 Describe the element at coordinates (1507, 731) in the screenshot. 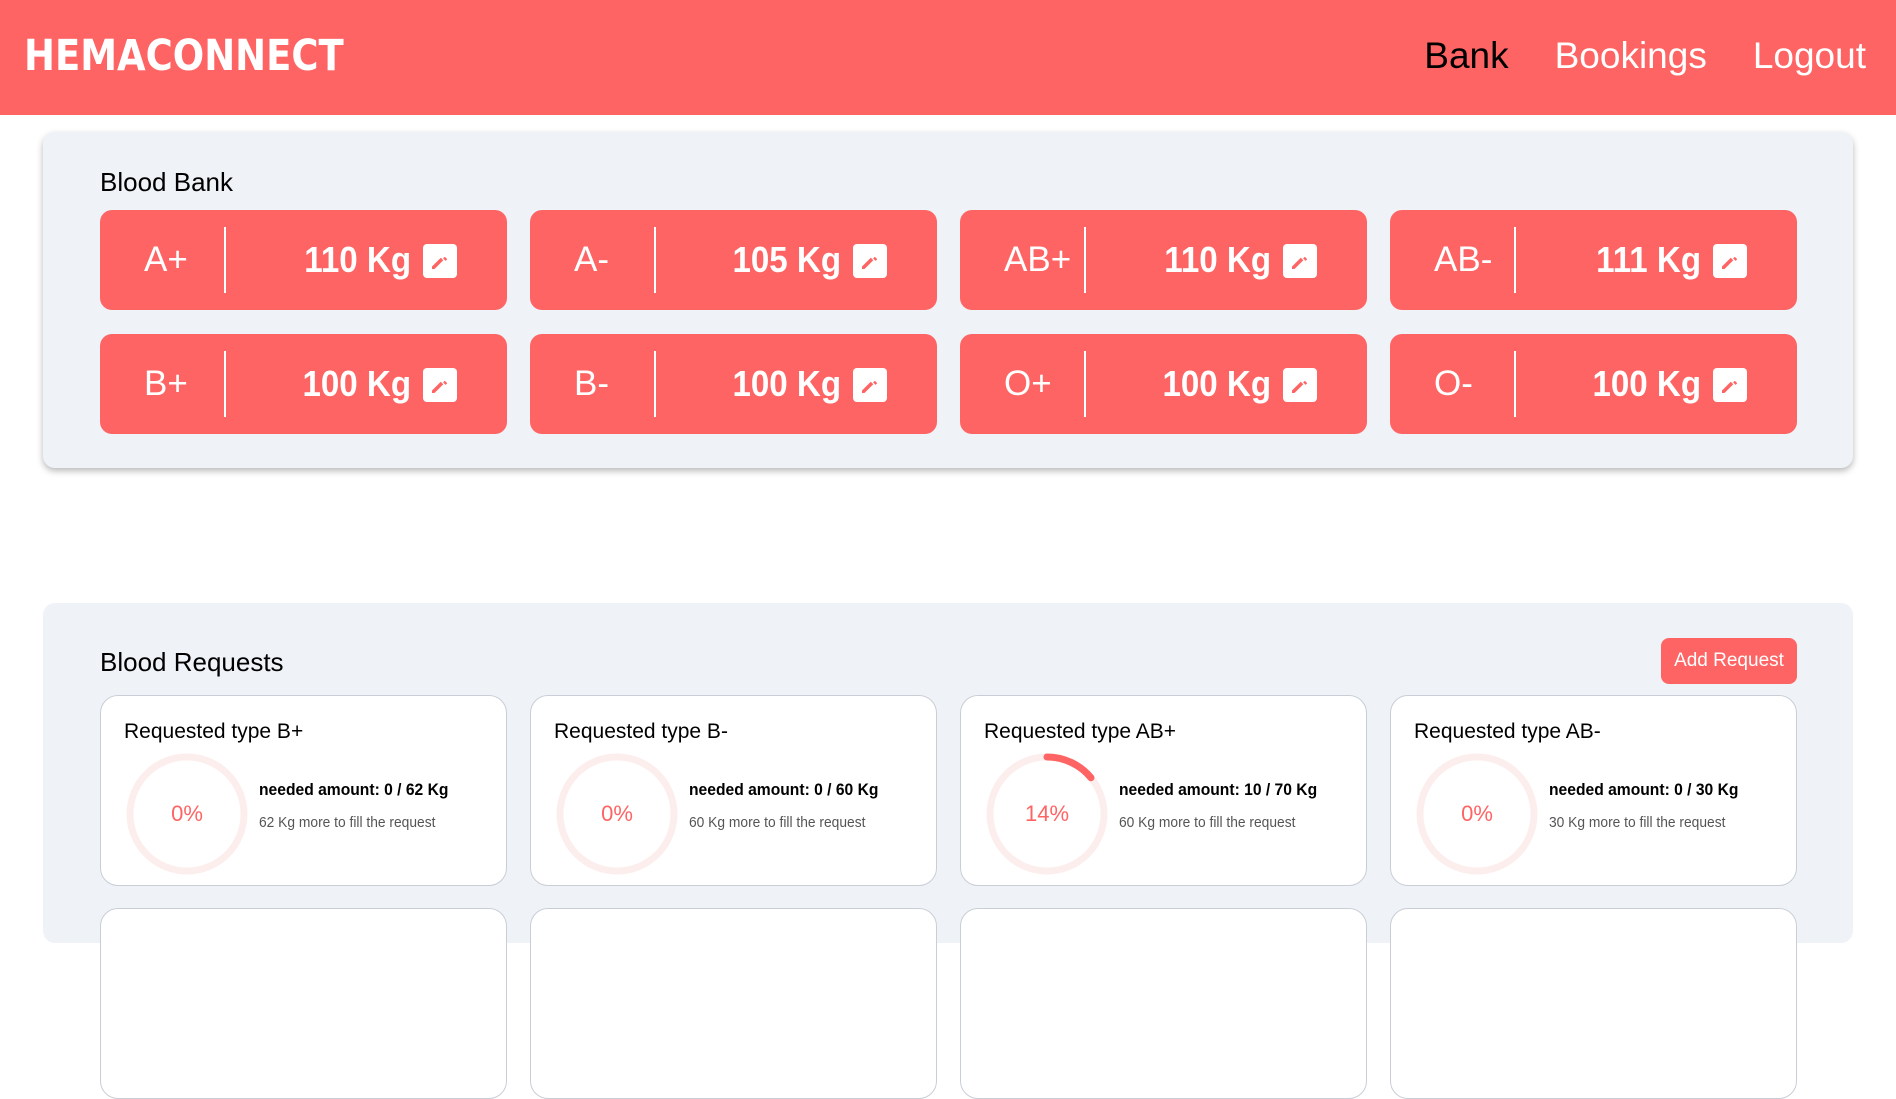

I see `request-title: Requested type AB-` at that location.